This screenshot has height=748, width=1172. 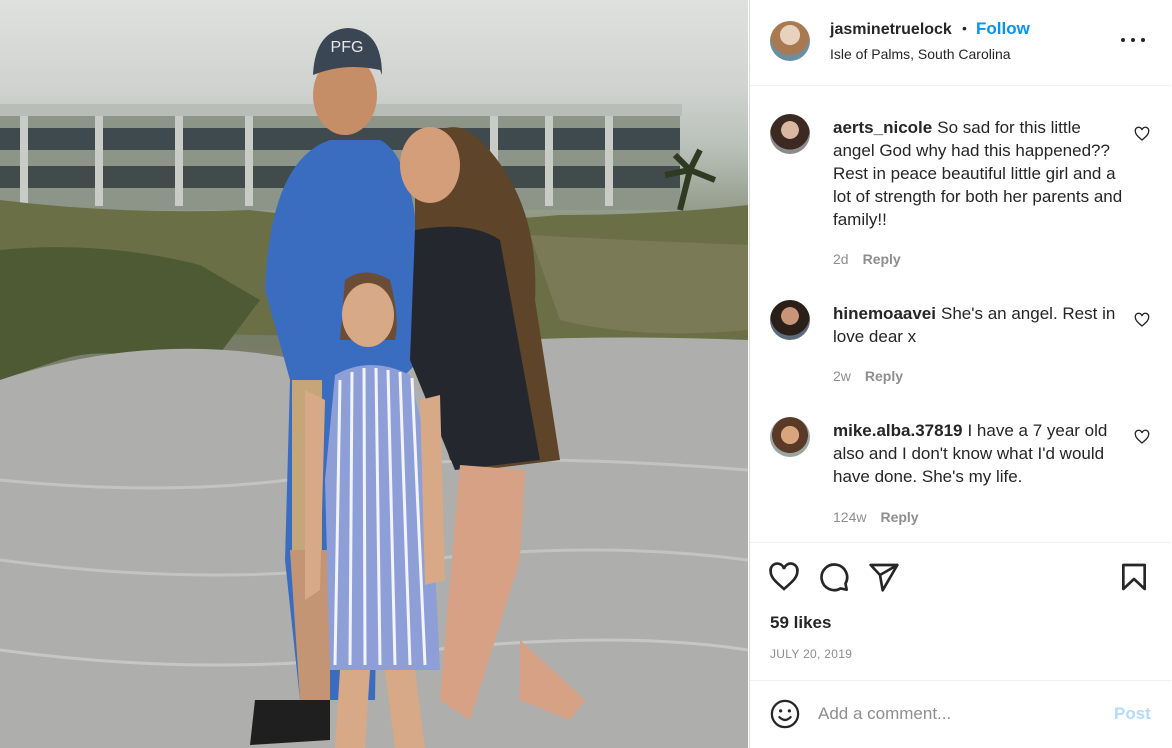 What do you see at coordinates (800, 623) in the screenshot?
I see `likes-count: 59 likes` at bounding box center [800, 623].